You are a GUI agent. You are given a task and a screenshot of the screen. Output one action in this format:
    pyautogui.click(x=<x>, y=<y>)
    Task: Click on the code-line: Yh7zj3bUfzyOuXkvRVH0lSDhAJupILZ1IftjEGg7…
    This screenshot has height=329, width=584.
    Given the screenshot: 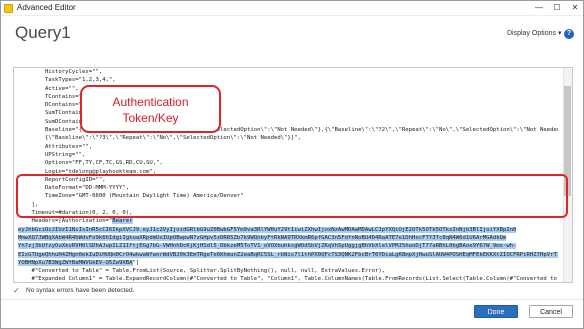 What is the action you would take?
    pyautogui.click(x=267, y=246)
    